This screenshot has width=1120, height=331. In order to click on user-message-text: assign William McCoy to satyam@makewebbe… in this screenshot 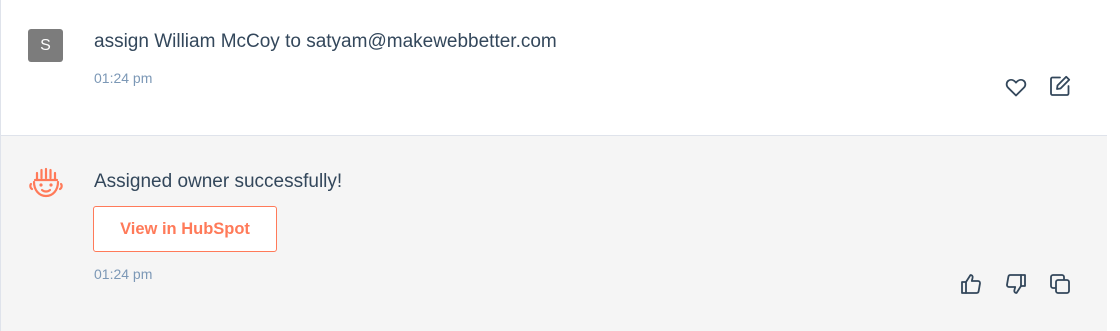, I will do `click(325, 41)`.